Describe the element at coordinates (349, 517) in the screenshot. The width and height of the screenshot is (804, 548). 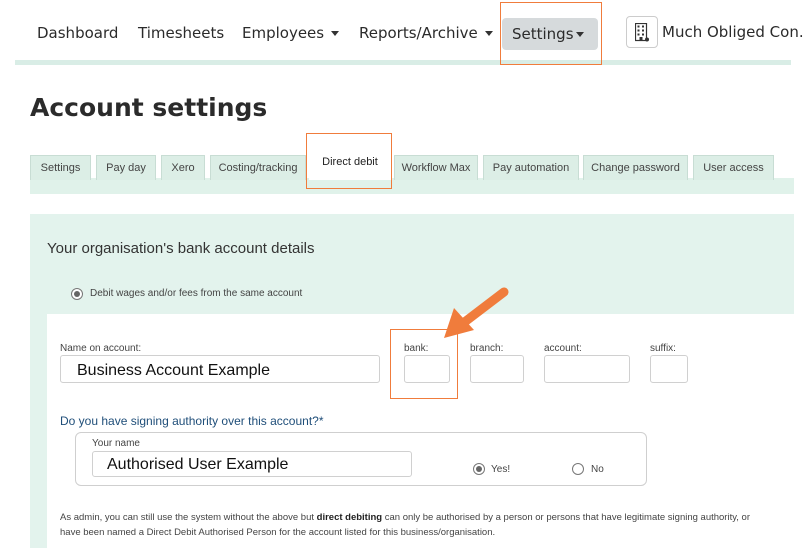
I see `note-bold-text: direct debiting` at that location.